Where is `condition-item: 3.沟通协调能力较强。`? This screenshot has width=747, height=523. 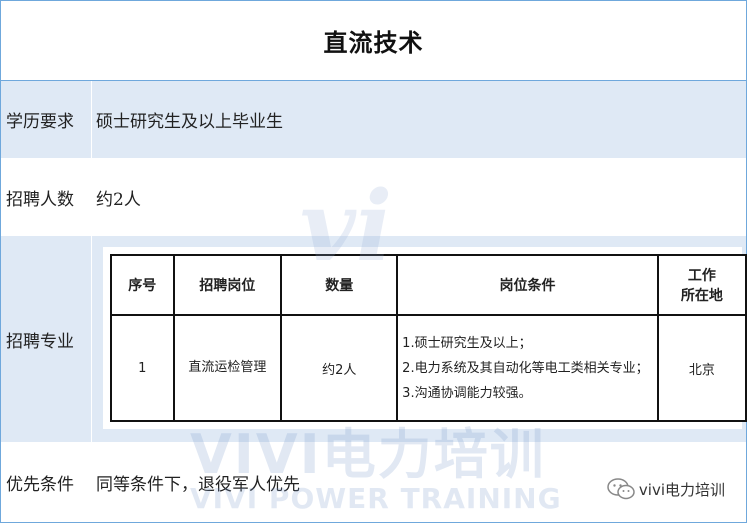
condition-item: 3.沟通协调能力较强。 is located at coordinates (467, 393).